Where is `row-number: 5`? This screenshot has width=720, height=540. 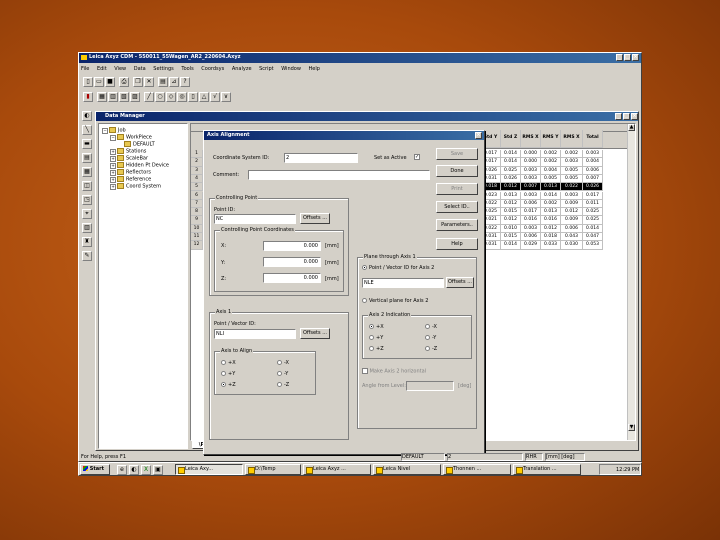 row-number: 5 is located at coordinates (197, 187).